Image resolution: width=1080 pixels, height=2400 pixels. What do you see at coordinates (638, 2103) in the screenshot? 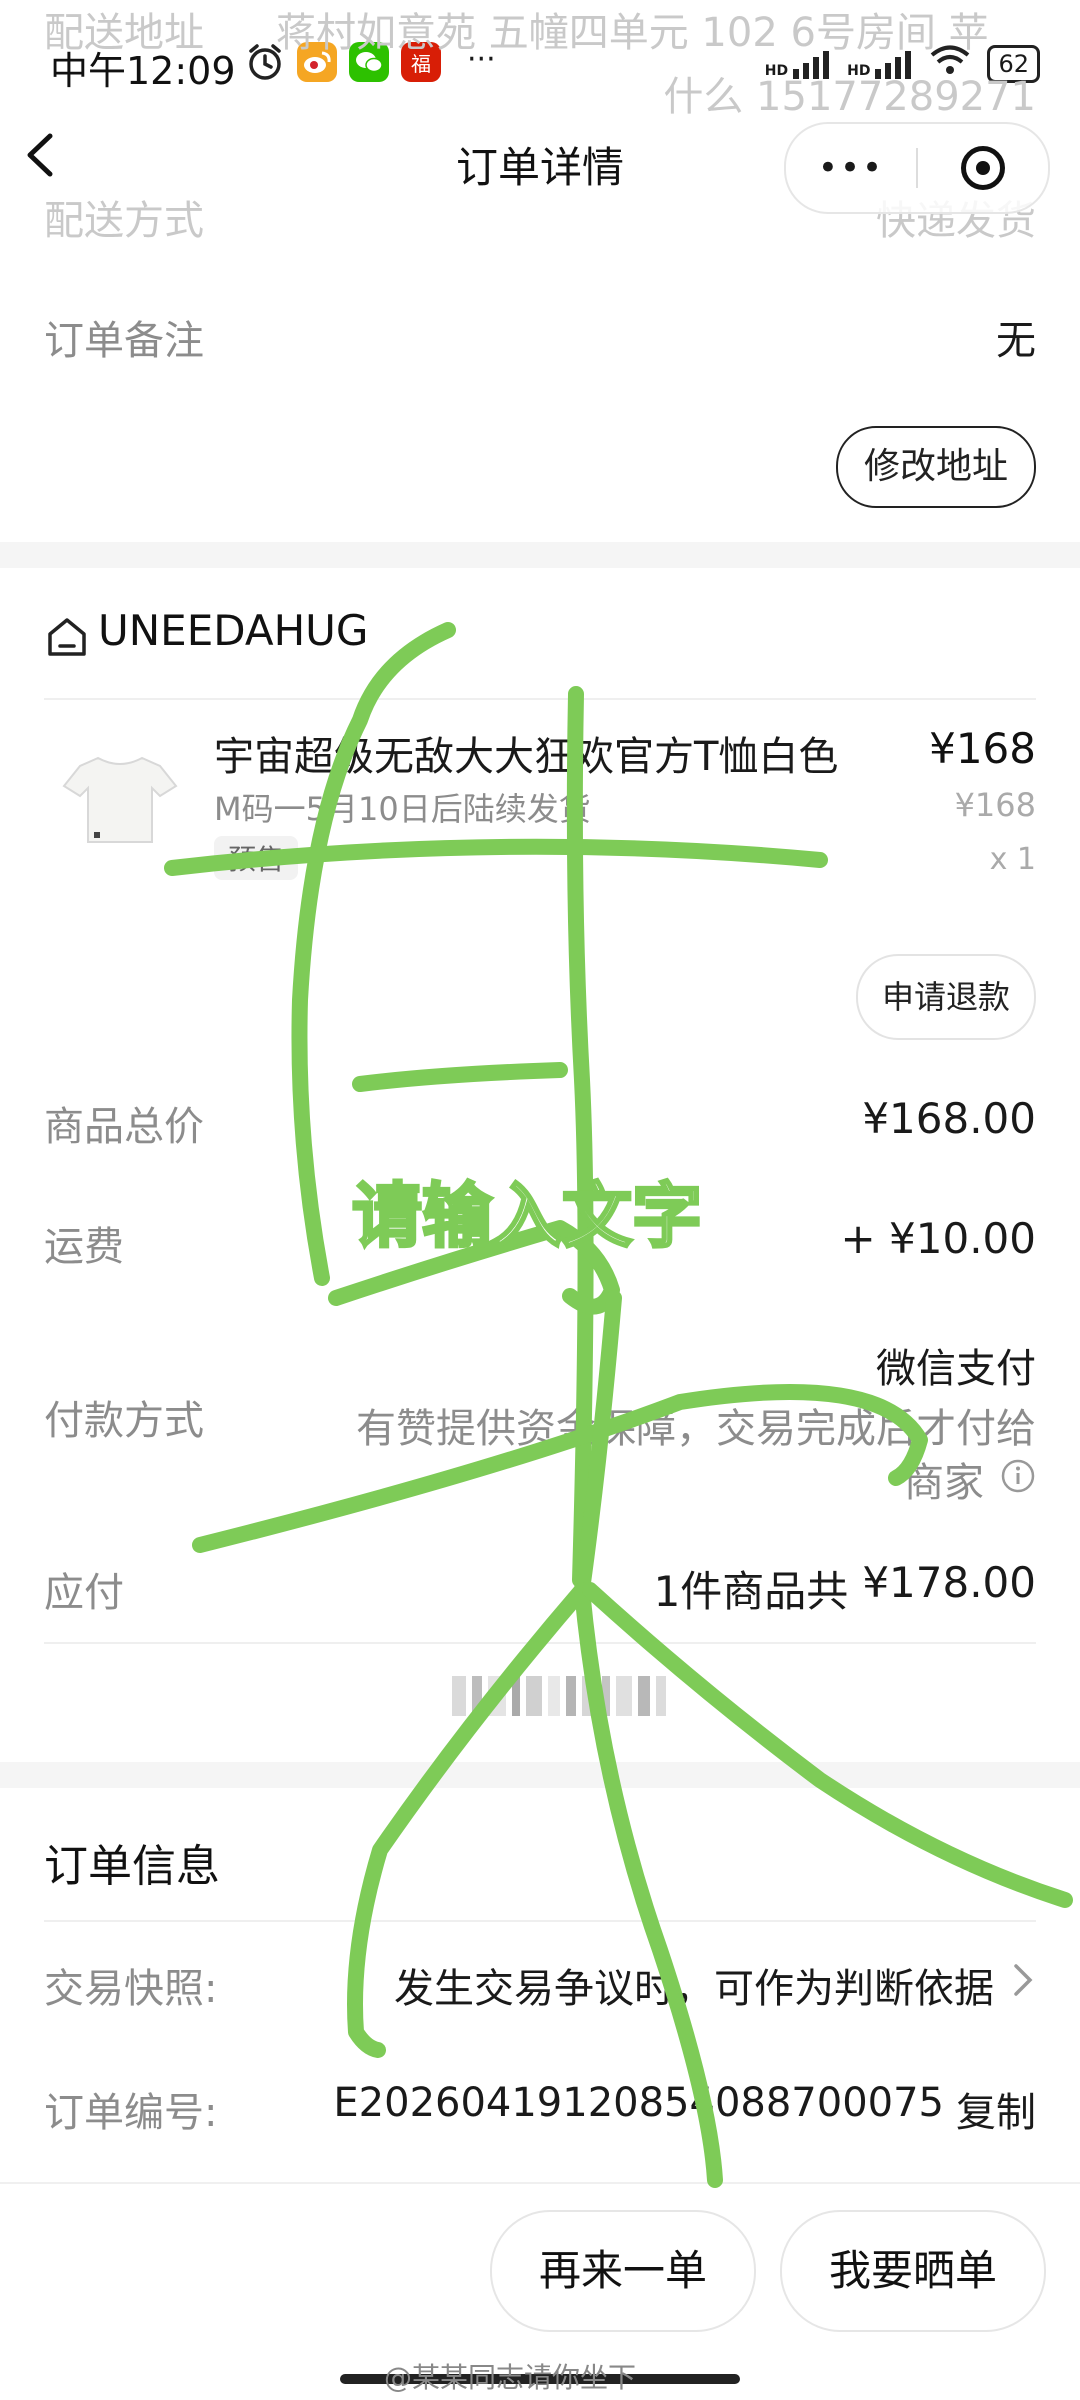
I see `order-number-value: E20260419120854088700075` at bounding box center [638, 2103].